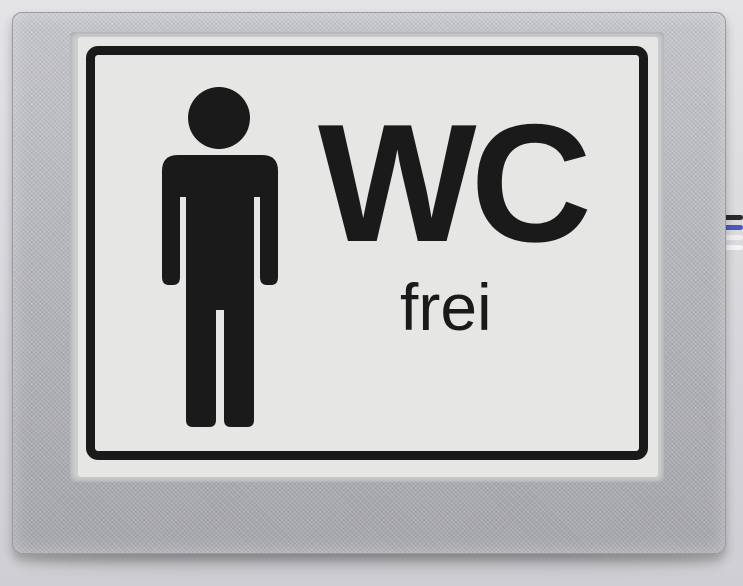 The width and height of the screenshot is (743, 586). What do you see at coordinates (455, 183) in the screenshot?
I see `sign-title: WC` at bounding box center [455, 183].